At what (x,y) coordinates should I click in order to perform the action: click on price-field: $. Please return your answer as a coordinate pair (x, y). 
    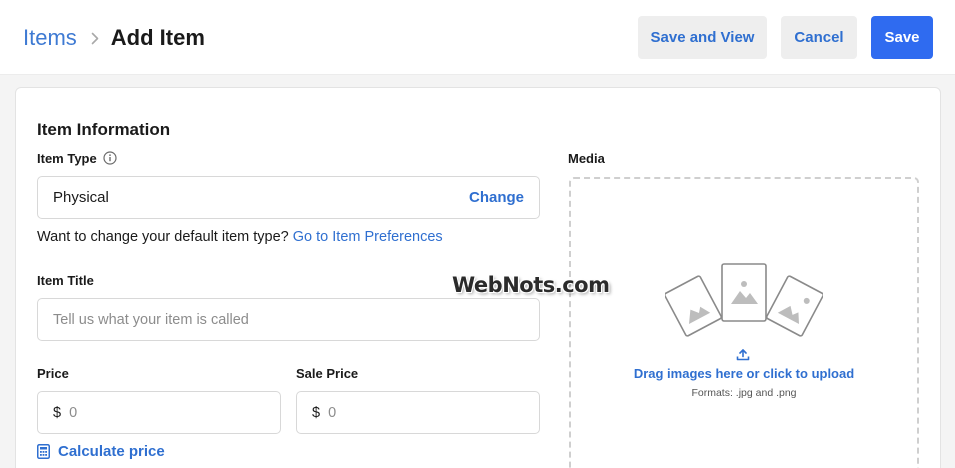
    Looking at the image, I should click on (159, 412).